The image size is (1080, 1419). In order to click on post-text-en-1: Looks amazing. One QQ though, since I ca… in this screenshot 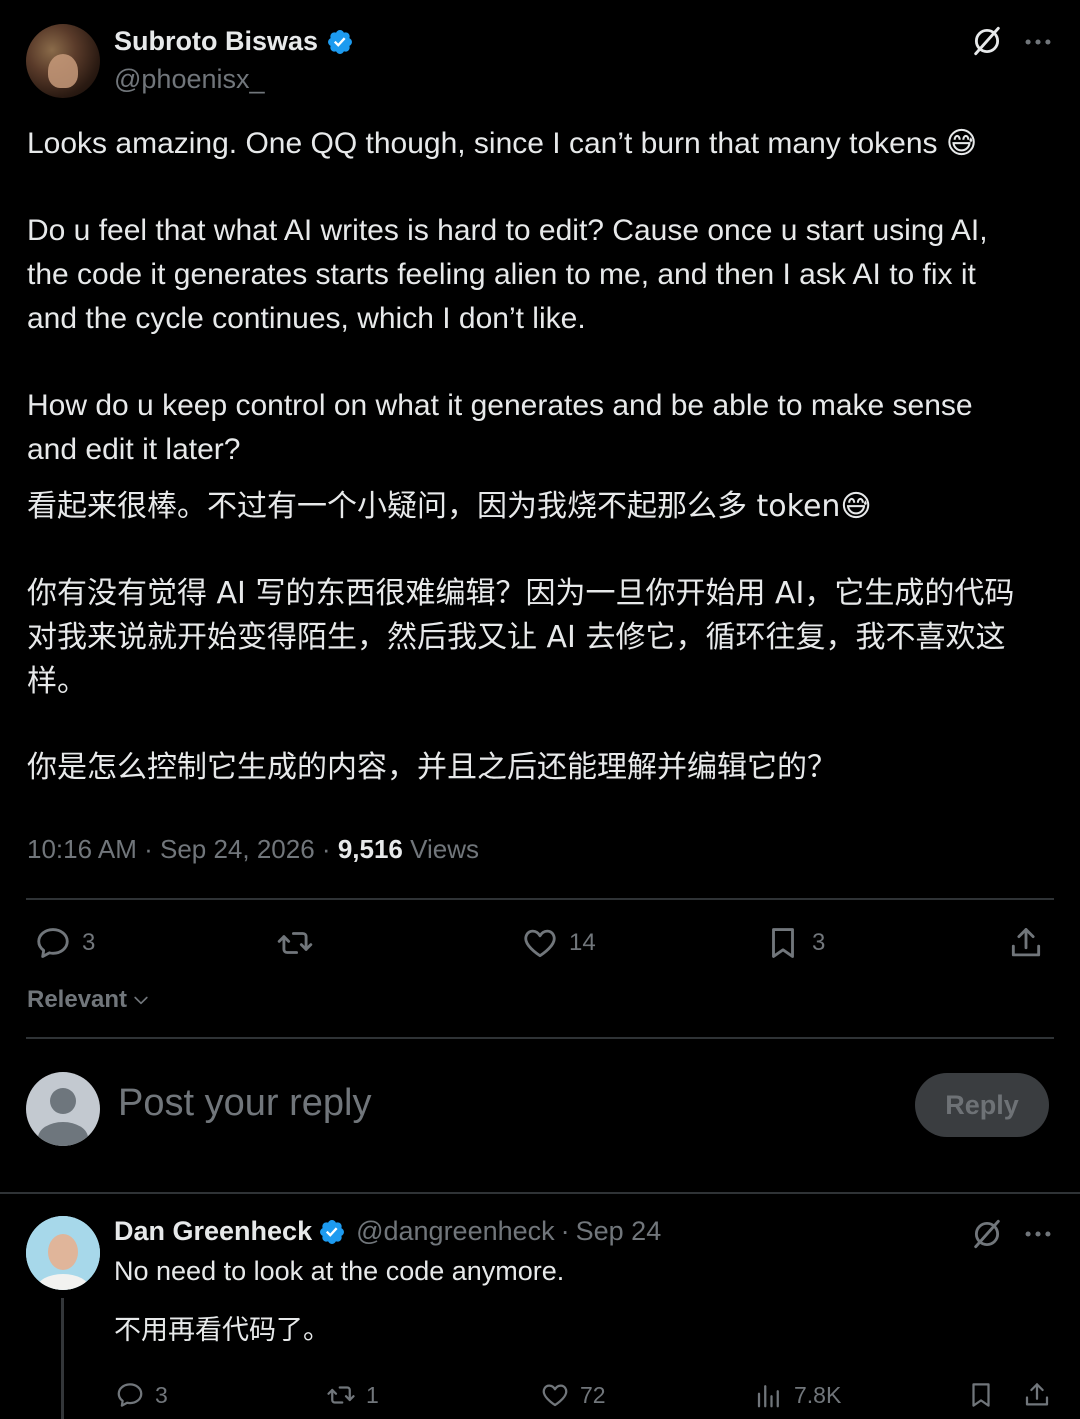, I will do `click(502, 143)`.